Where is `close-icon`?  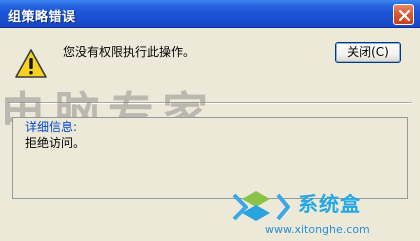
close-icon is located at coordinates (404, 15).